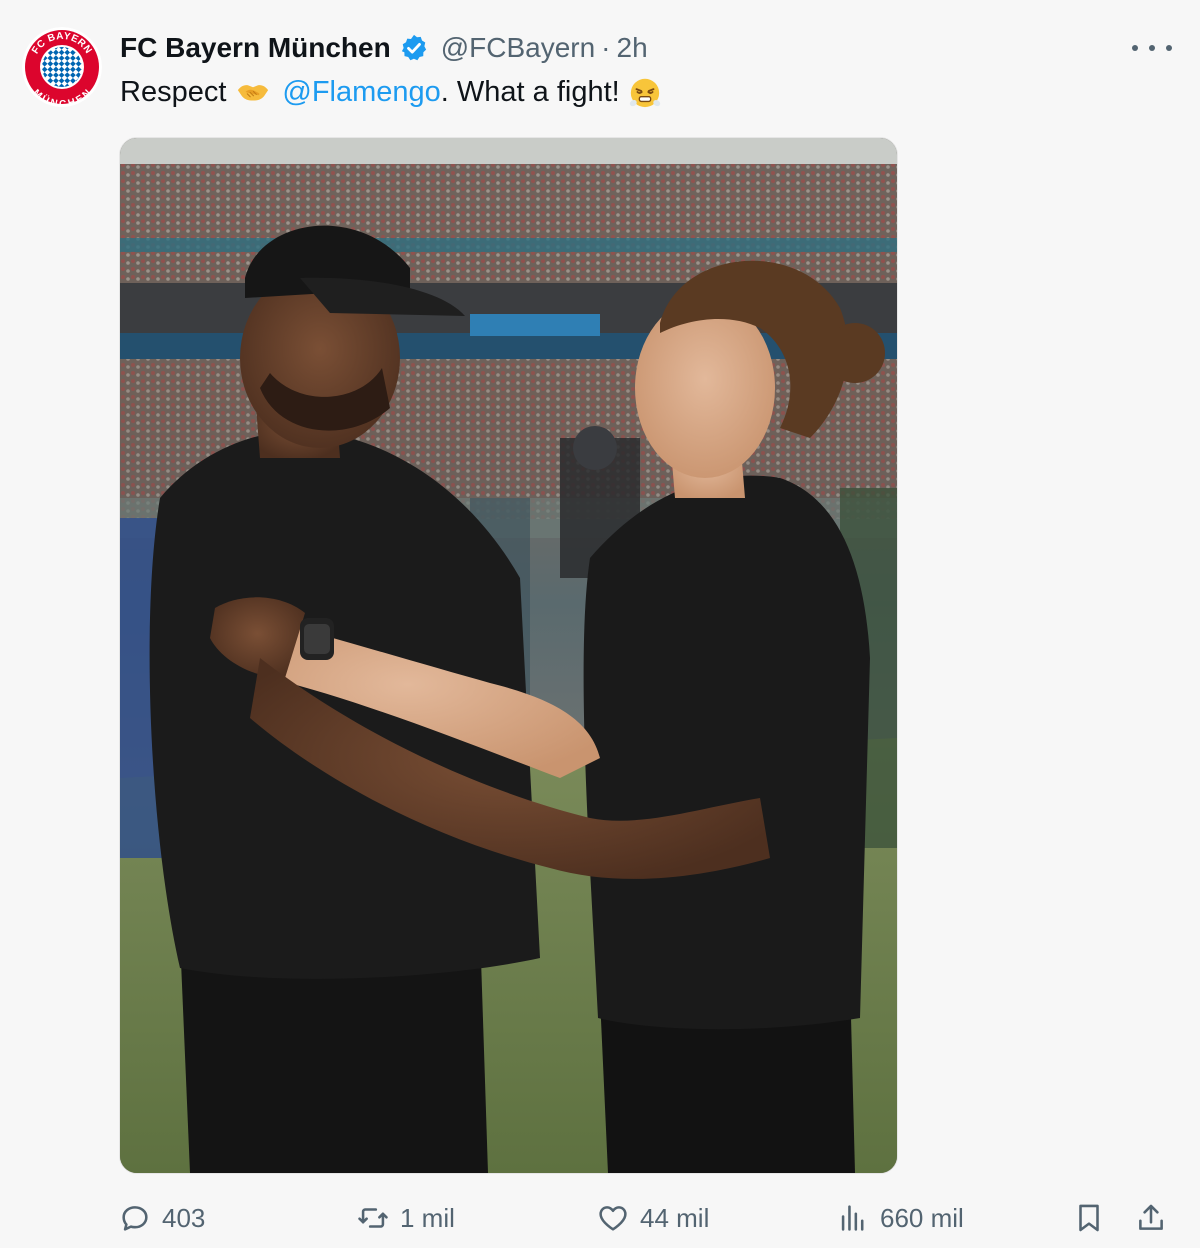 This screenshot has height=1248, width=1200. What do you see at coordinates (852, 1218) in the screenshot?
I see `views-chart-icon` at bounding box center [852, 1218].